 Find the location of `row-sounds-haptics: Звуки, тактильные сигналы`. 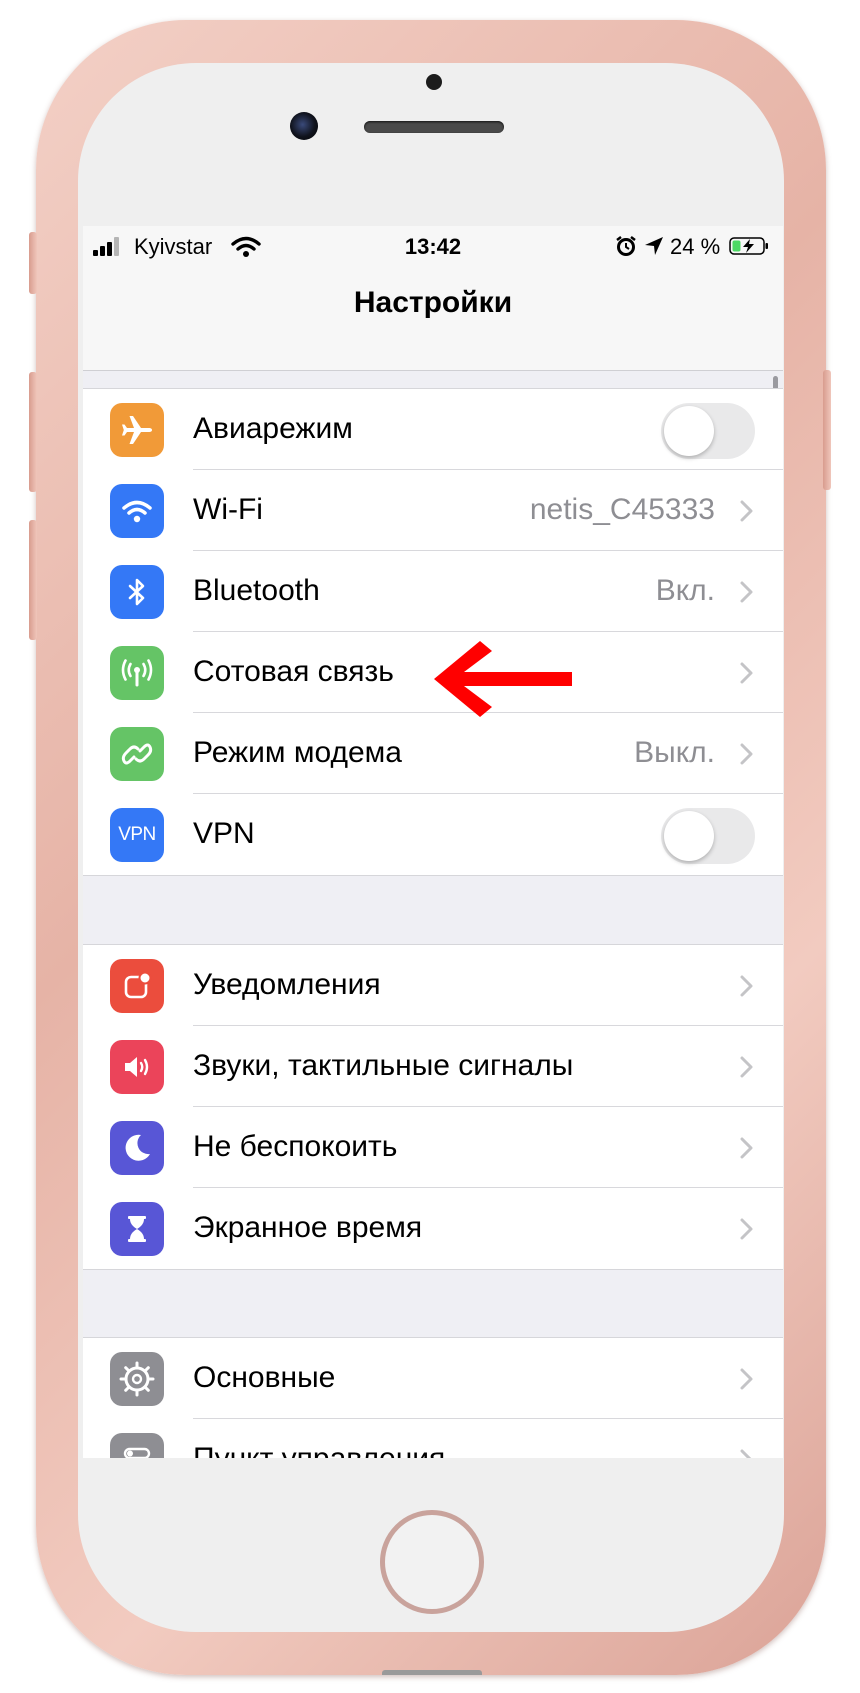

row-sounds-haptics: Звуки, тактильные сигналы is located at coordinates (433, 1066).